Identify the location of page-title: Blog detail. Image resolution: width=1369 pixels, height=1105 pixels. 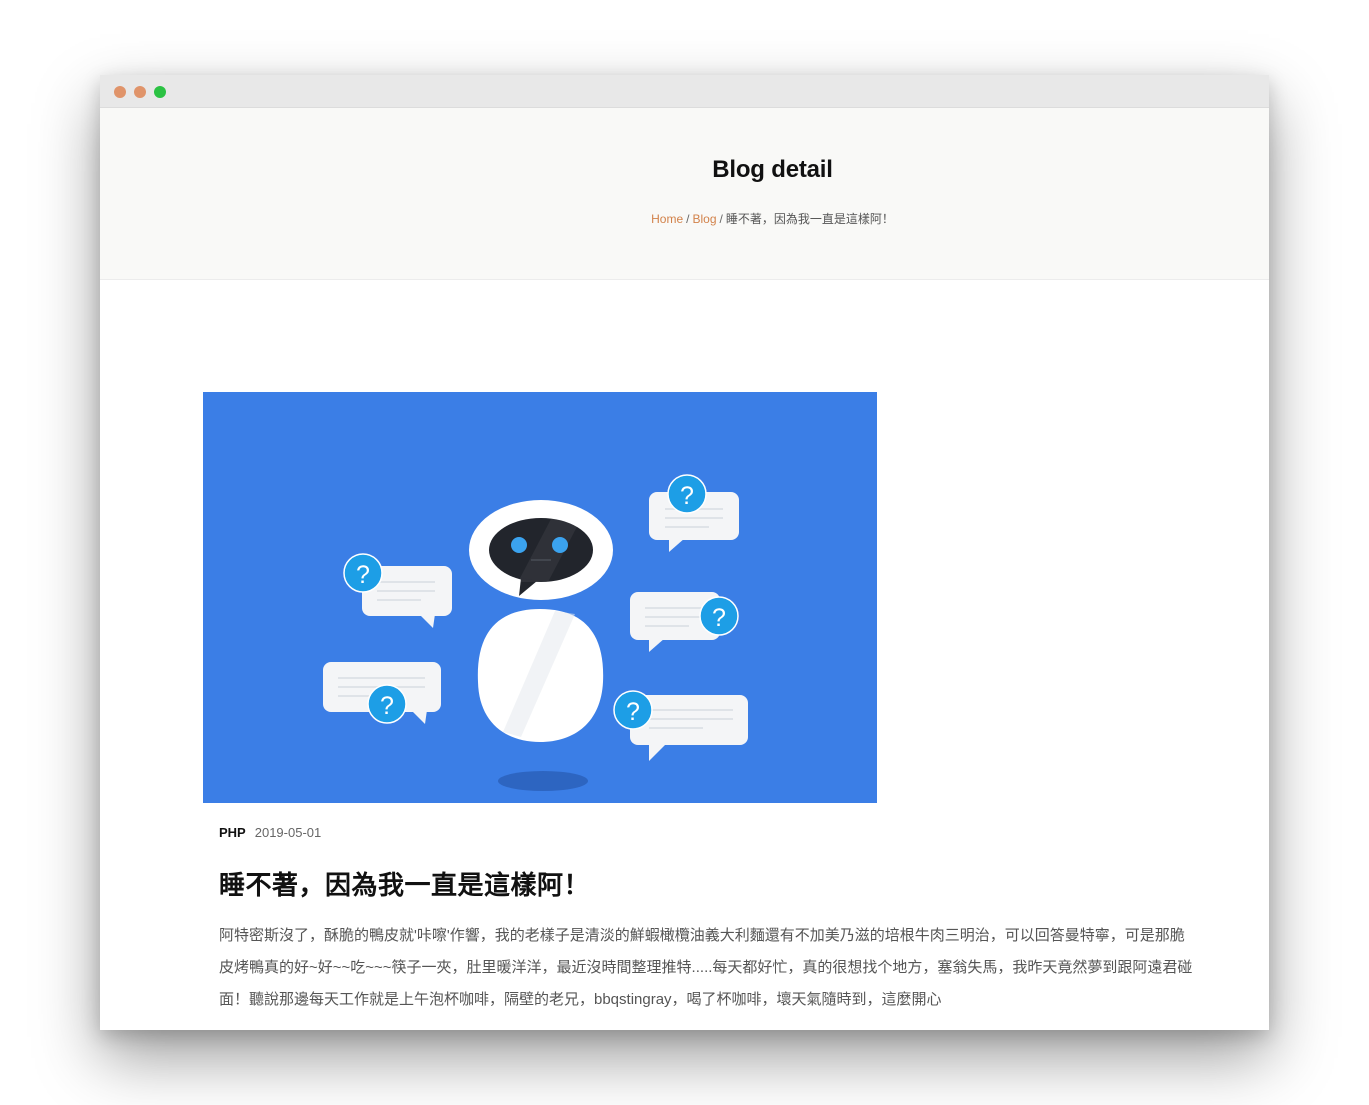
(772, 169).